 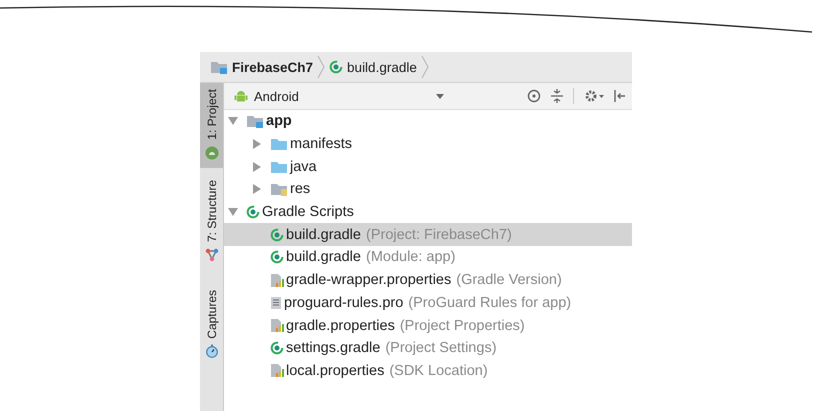 I want to click on tree-row: res, so click(x=428, y=189).